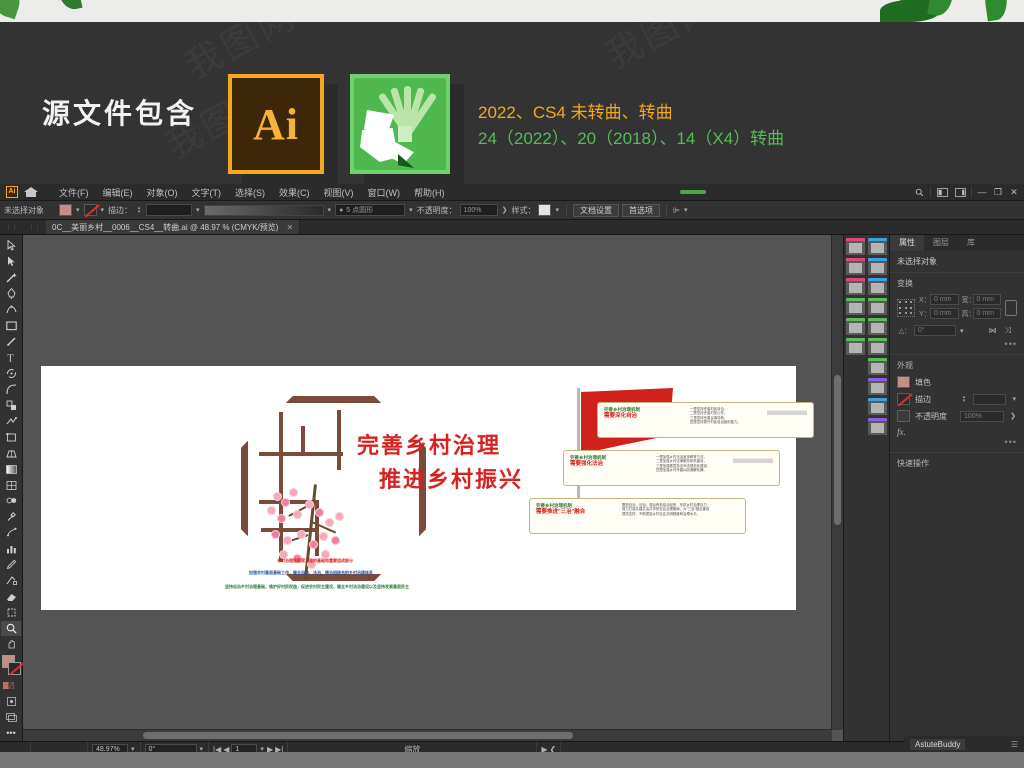 This screenshot has width=1024, height=768. I want to click on tab-libraries: 库, so click(971, 243).